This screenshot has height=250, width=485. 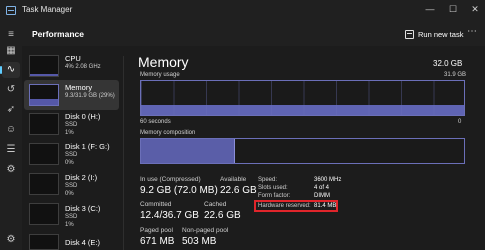 I want to click on close-button: ✕, so click(x=475, y=9).